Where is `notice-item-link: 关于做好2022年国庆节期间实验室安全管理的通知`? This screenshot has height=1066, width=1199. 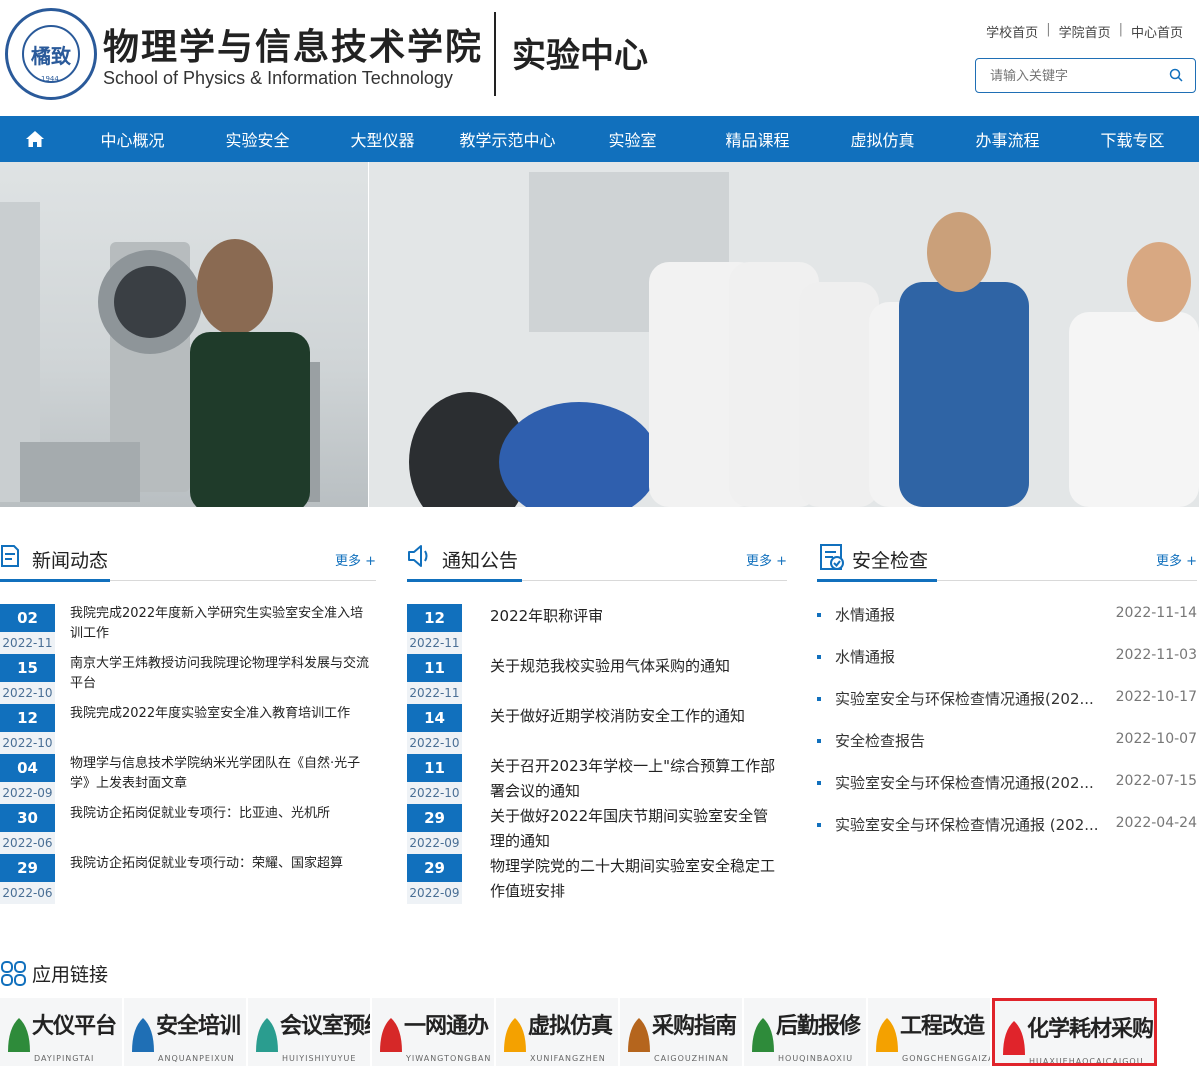
notice-item-link: 关于做好2022年国庆节期间实验室安全管理的通知 is located at coordinates (635, 829).